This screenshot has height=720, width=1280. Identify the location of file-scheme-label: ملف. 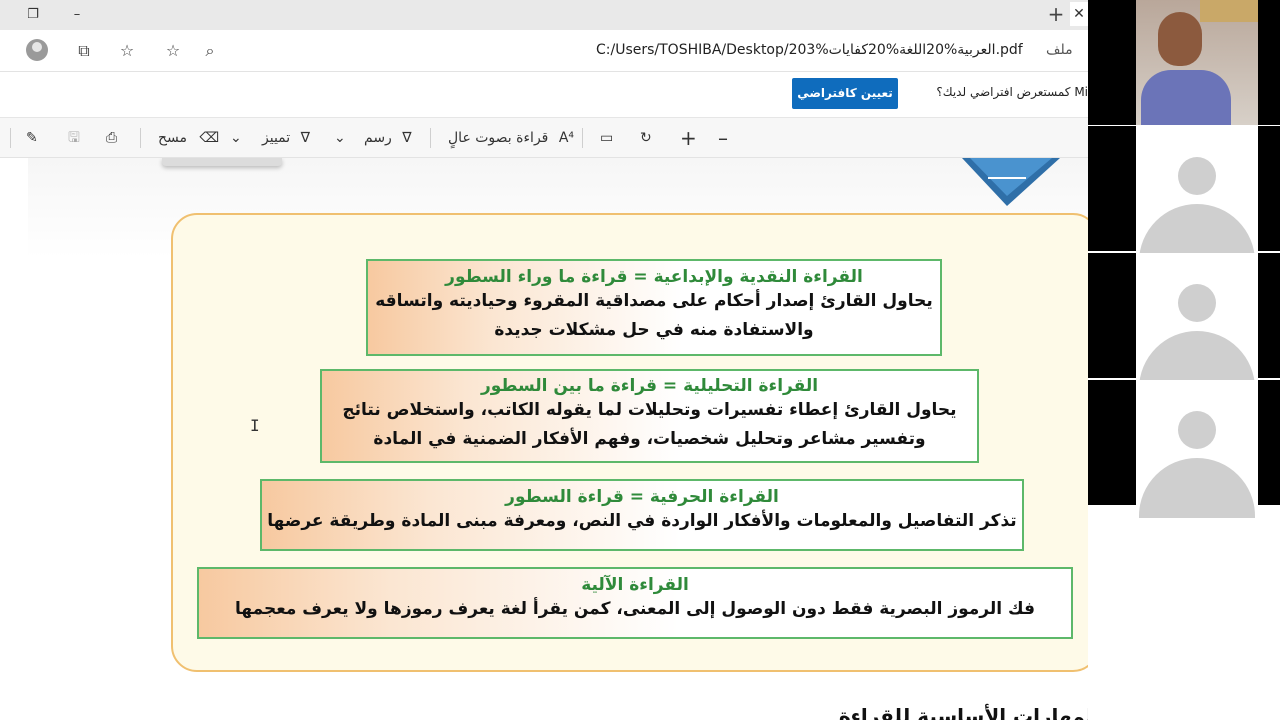
(1059, 50).